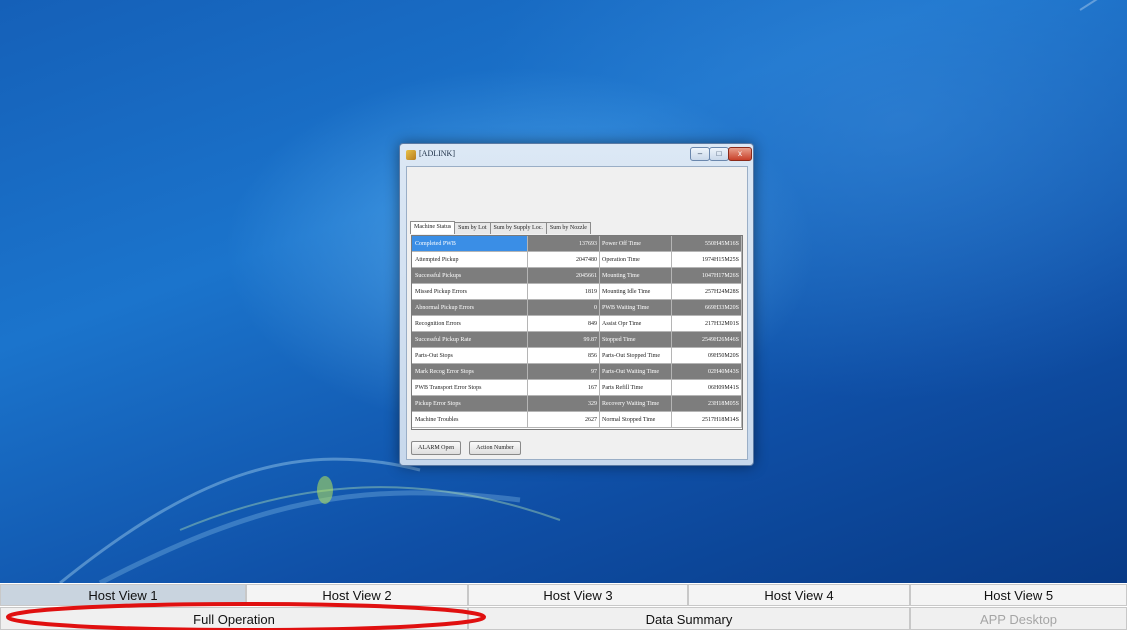  What do you see at coordinates (636, 260) in the screenshot?
I see `row-label-2: Operation Time` at bounding box center [636, 260].